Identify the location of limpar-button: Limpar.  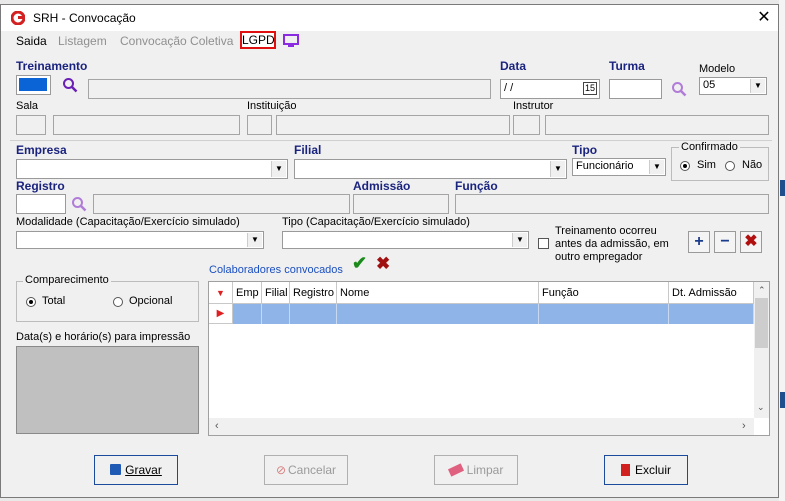
(476, 470).